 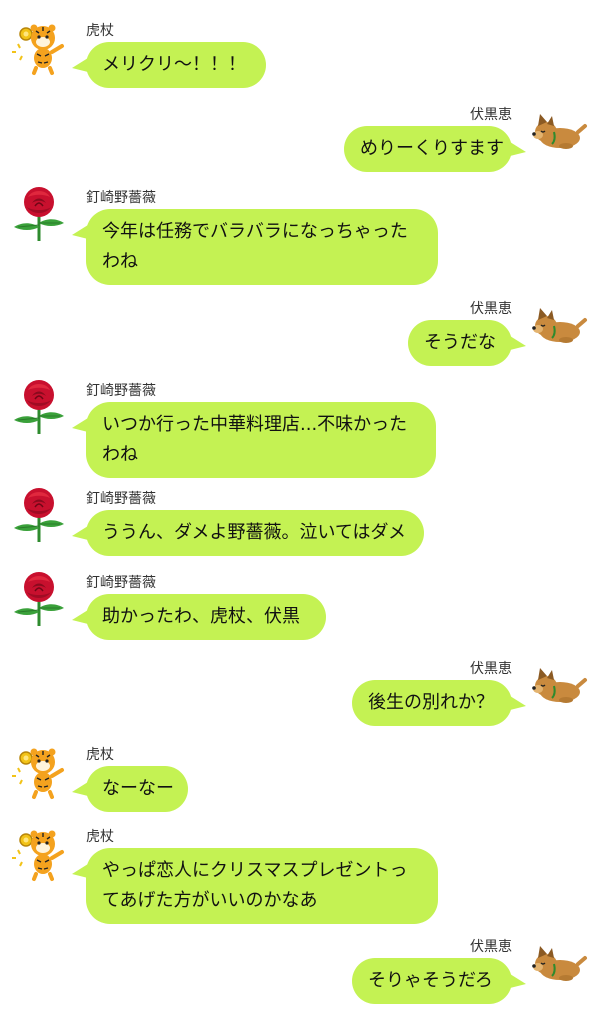 I want to click on message-text: やっぱ恋人にクリスマスプレゼントっ, so click(x=255, y=870).